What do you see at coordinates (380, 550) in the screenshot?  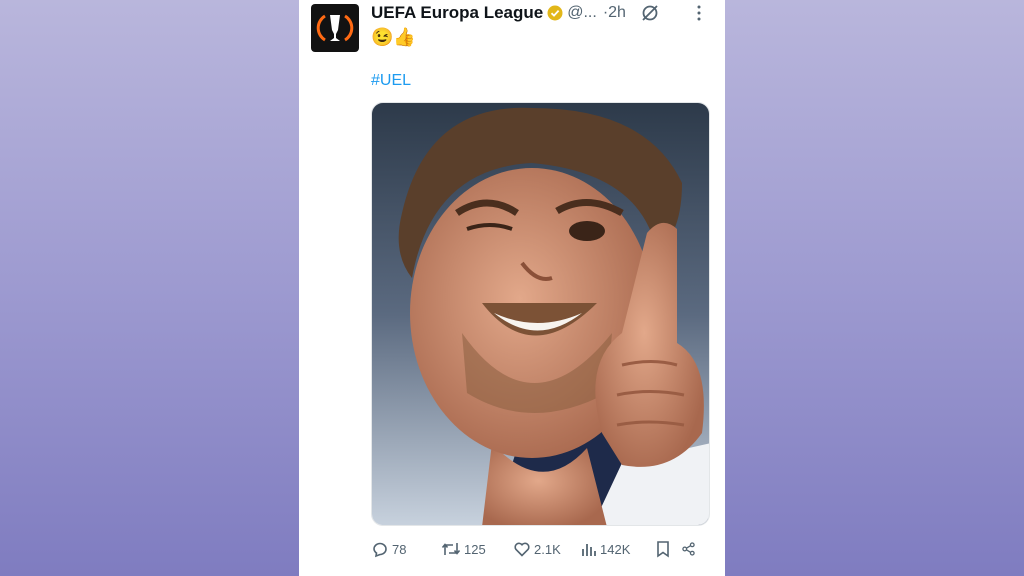 I see `reply-icon` at bounding box center [380, 550].